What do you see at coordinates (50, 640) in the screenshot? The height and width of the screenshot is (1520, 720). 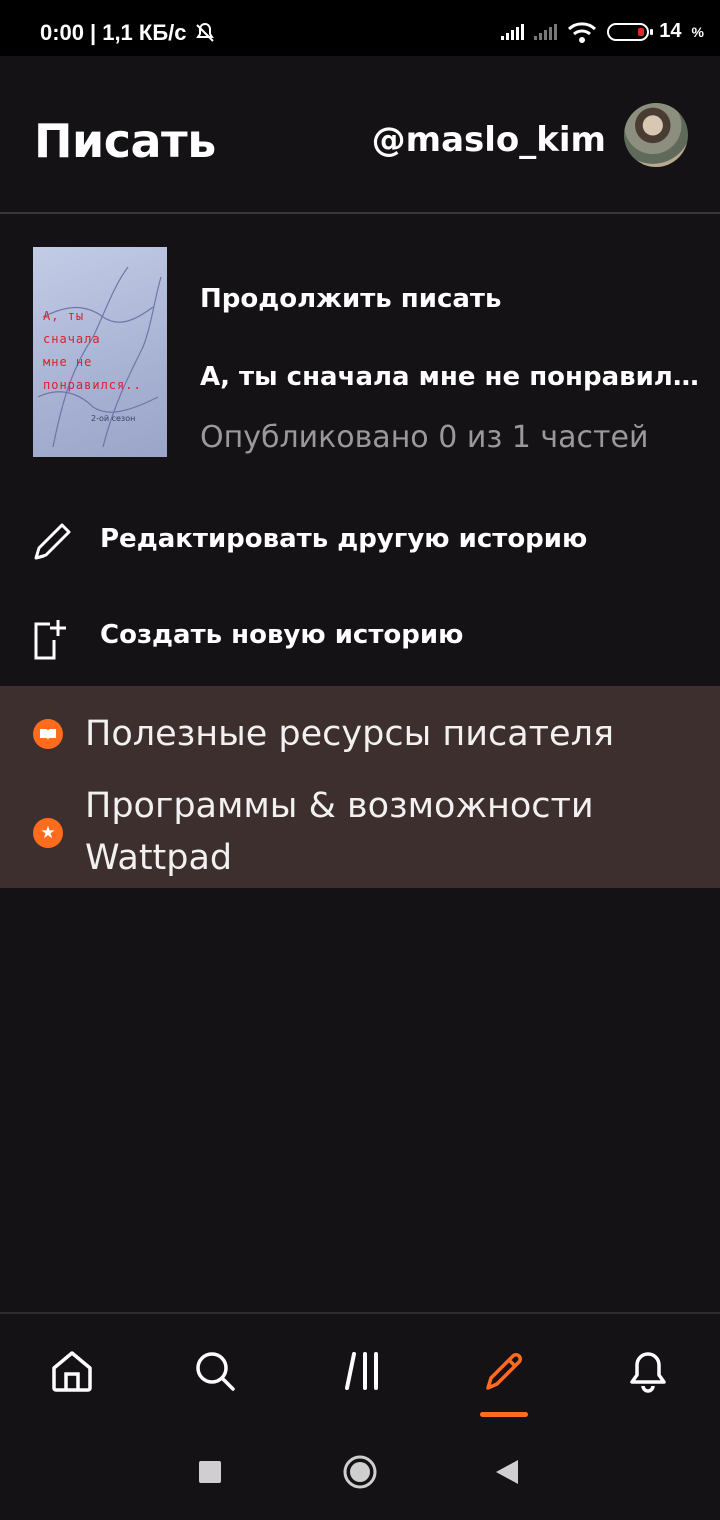 I see `new-story-icon` at bounding box center [50, 640].